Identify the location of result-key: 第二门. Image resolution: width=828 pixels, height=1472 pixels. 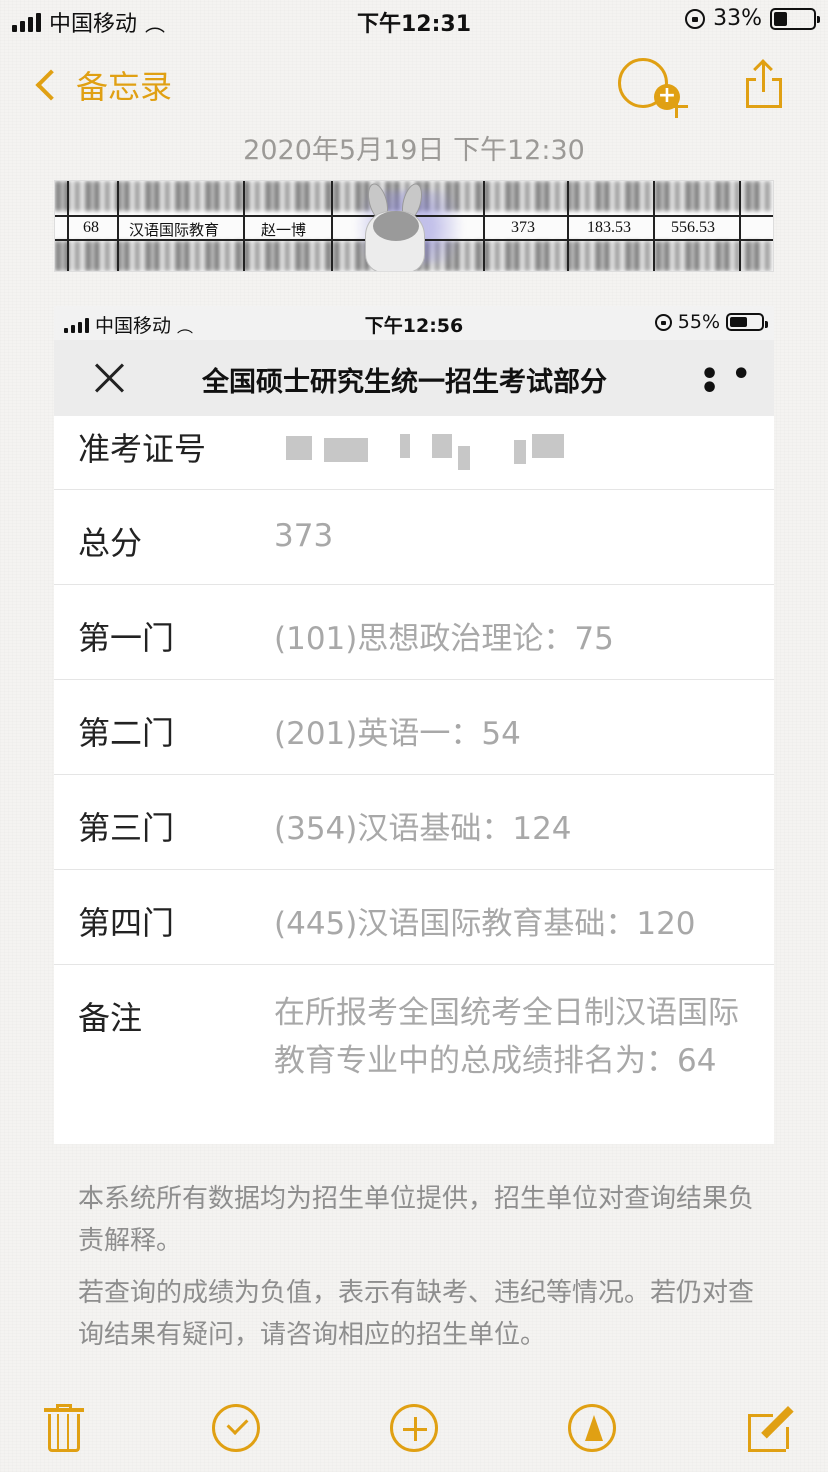
(126, 733).